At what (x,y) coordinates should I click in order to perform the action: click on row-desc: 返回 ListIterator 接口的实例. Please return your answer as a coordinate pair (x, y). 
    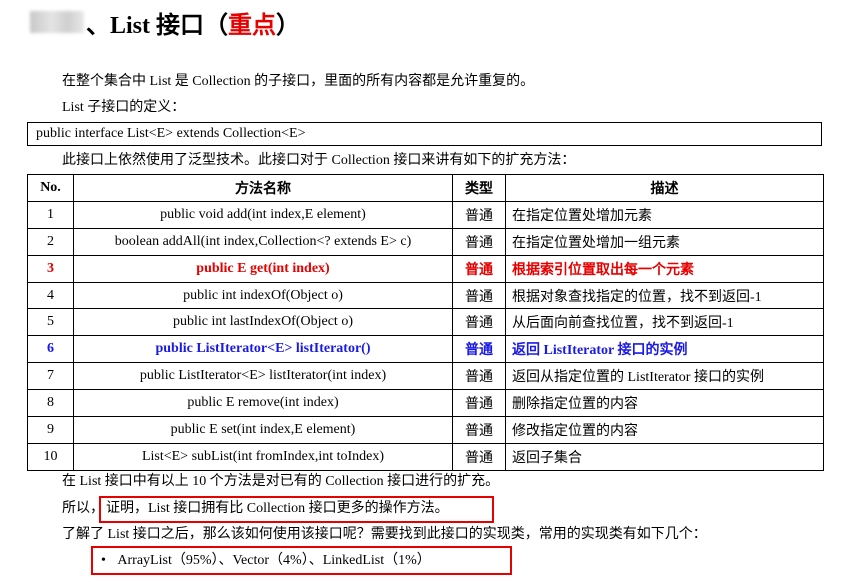
    Looking at the image, I should click on (664, 349).